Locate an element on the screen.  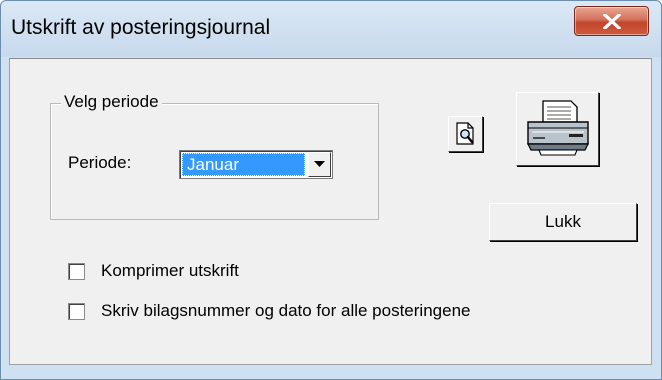
print-button is located at coordinates (557, 129).